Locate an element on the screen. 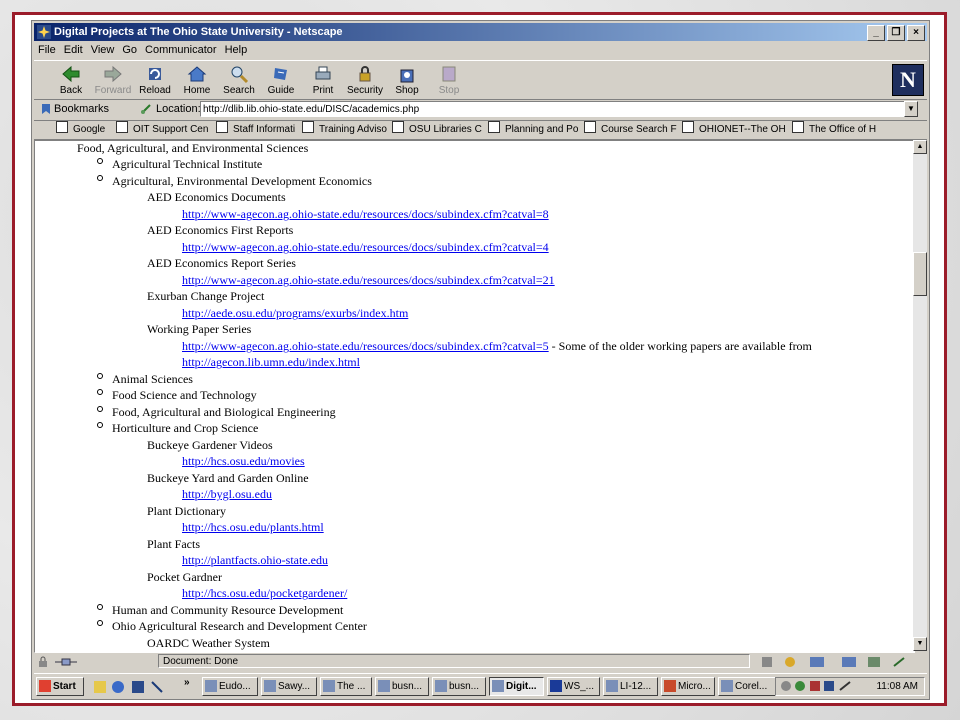  security-button: Security is located at coordinates (365, 80).